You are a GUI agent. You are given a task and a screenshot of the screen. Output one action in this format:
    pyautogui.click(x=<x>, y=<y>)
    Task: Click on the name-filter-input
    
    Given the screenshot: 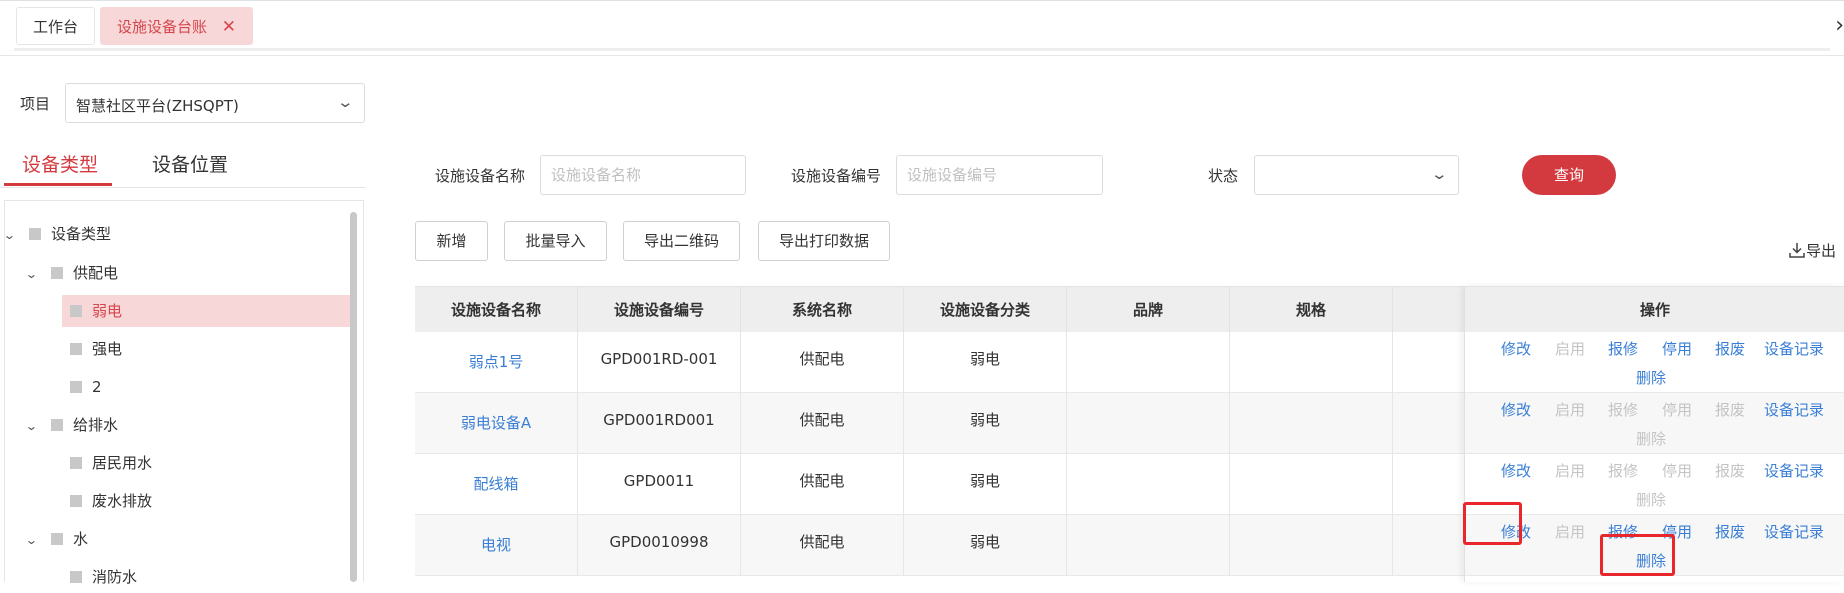 What is the action you would take?
    pyautogui.click(x=643, y=175)
    